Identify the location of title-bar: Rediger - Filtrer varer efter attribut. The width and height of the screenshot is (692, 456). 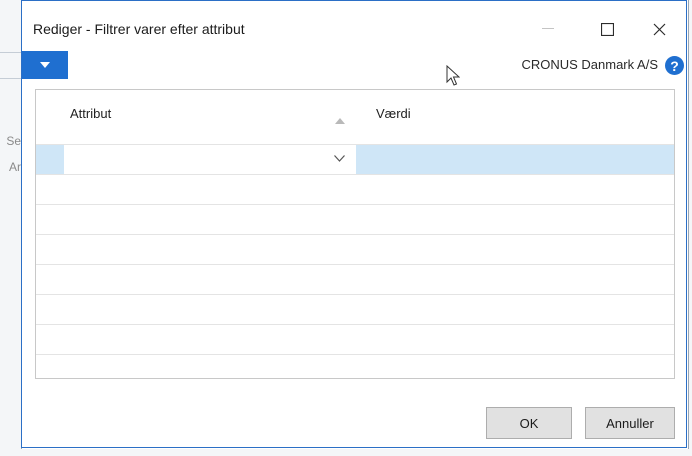
(354, 26).